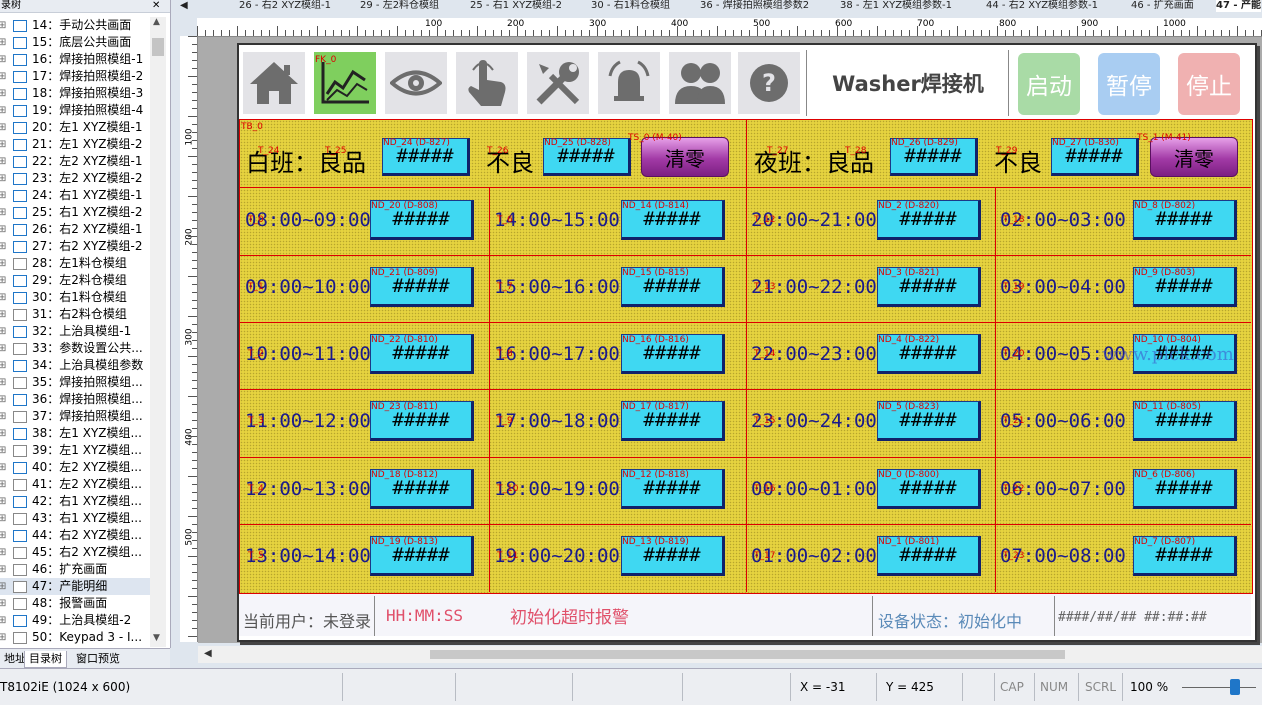 The height and width of the screenshot is (705, 1262). I want to click on tab-window-preview: 窗口预览, so click(98, 659).